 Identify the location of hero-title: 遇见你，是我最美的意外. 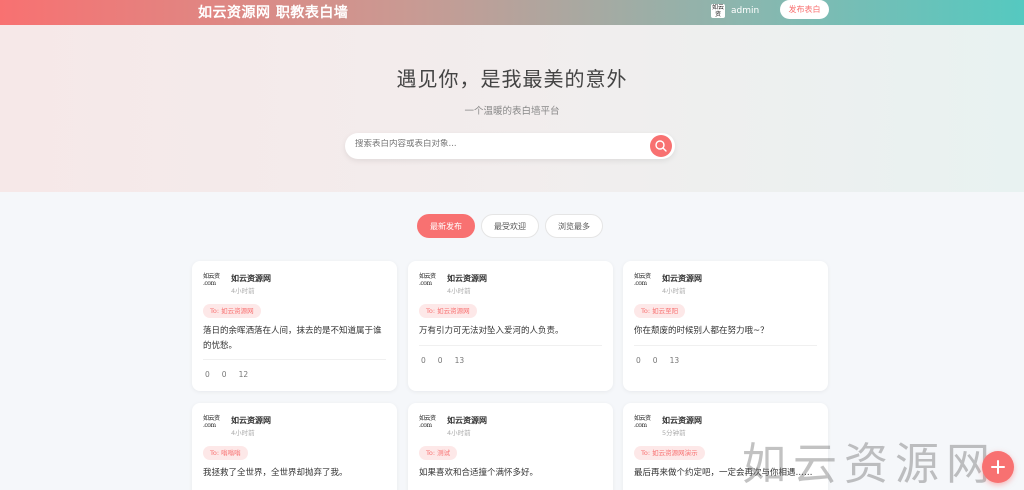
(512, 79).